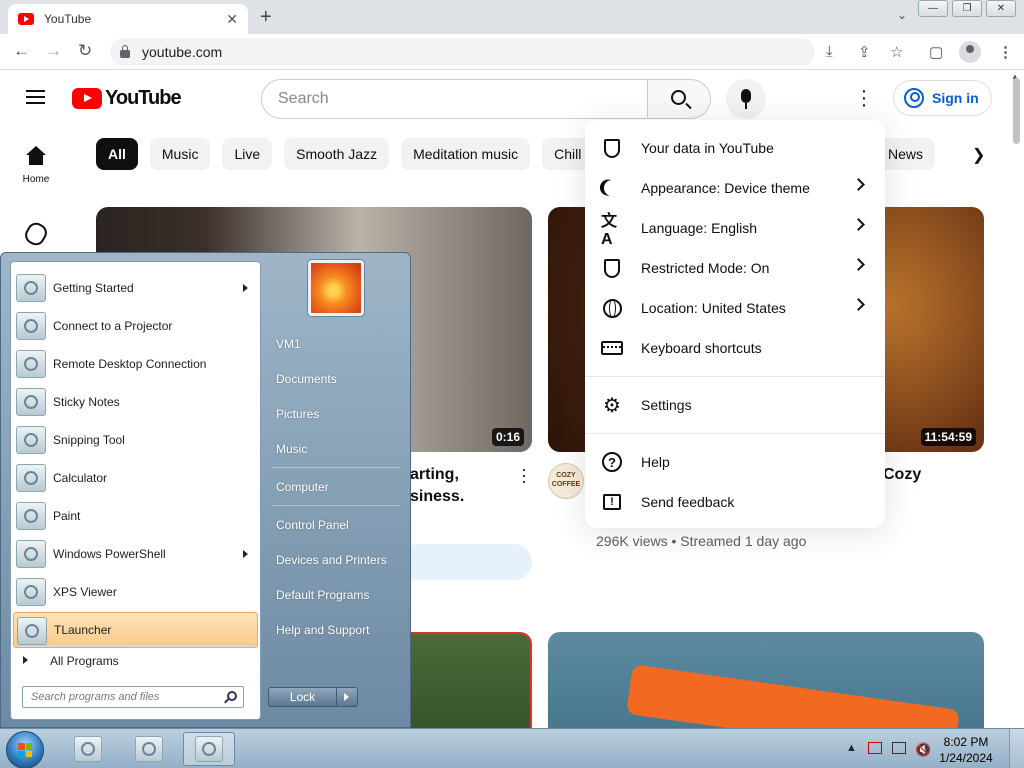 The image size is (1024, 768). What do you see at coordinates (1005, 52) in the screenshot?
I see `browser-menu-icon: ⋮` at bounding box center [1005, 52].